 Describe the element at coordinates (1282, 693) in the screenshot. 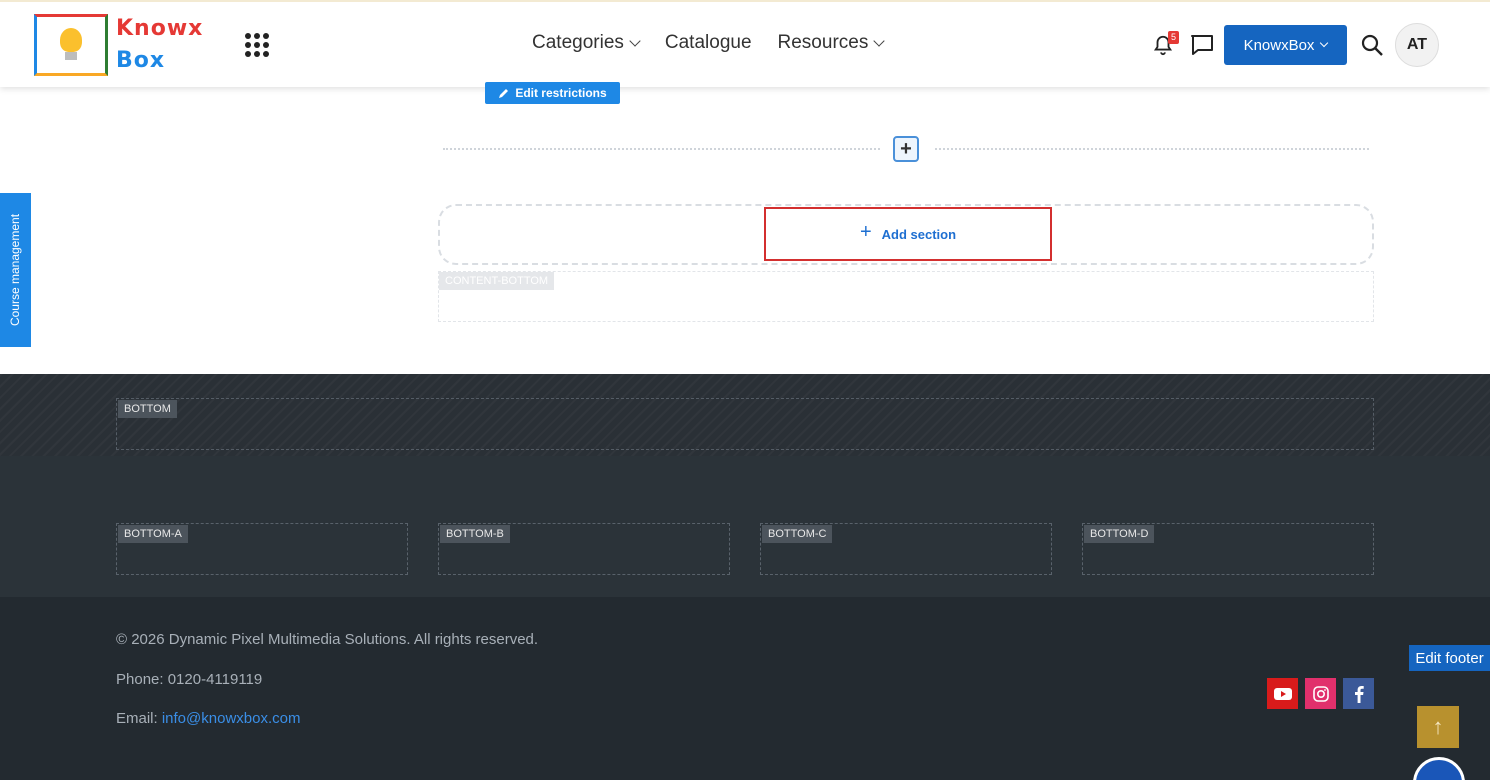

I see `youtube-icon` at that location.